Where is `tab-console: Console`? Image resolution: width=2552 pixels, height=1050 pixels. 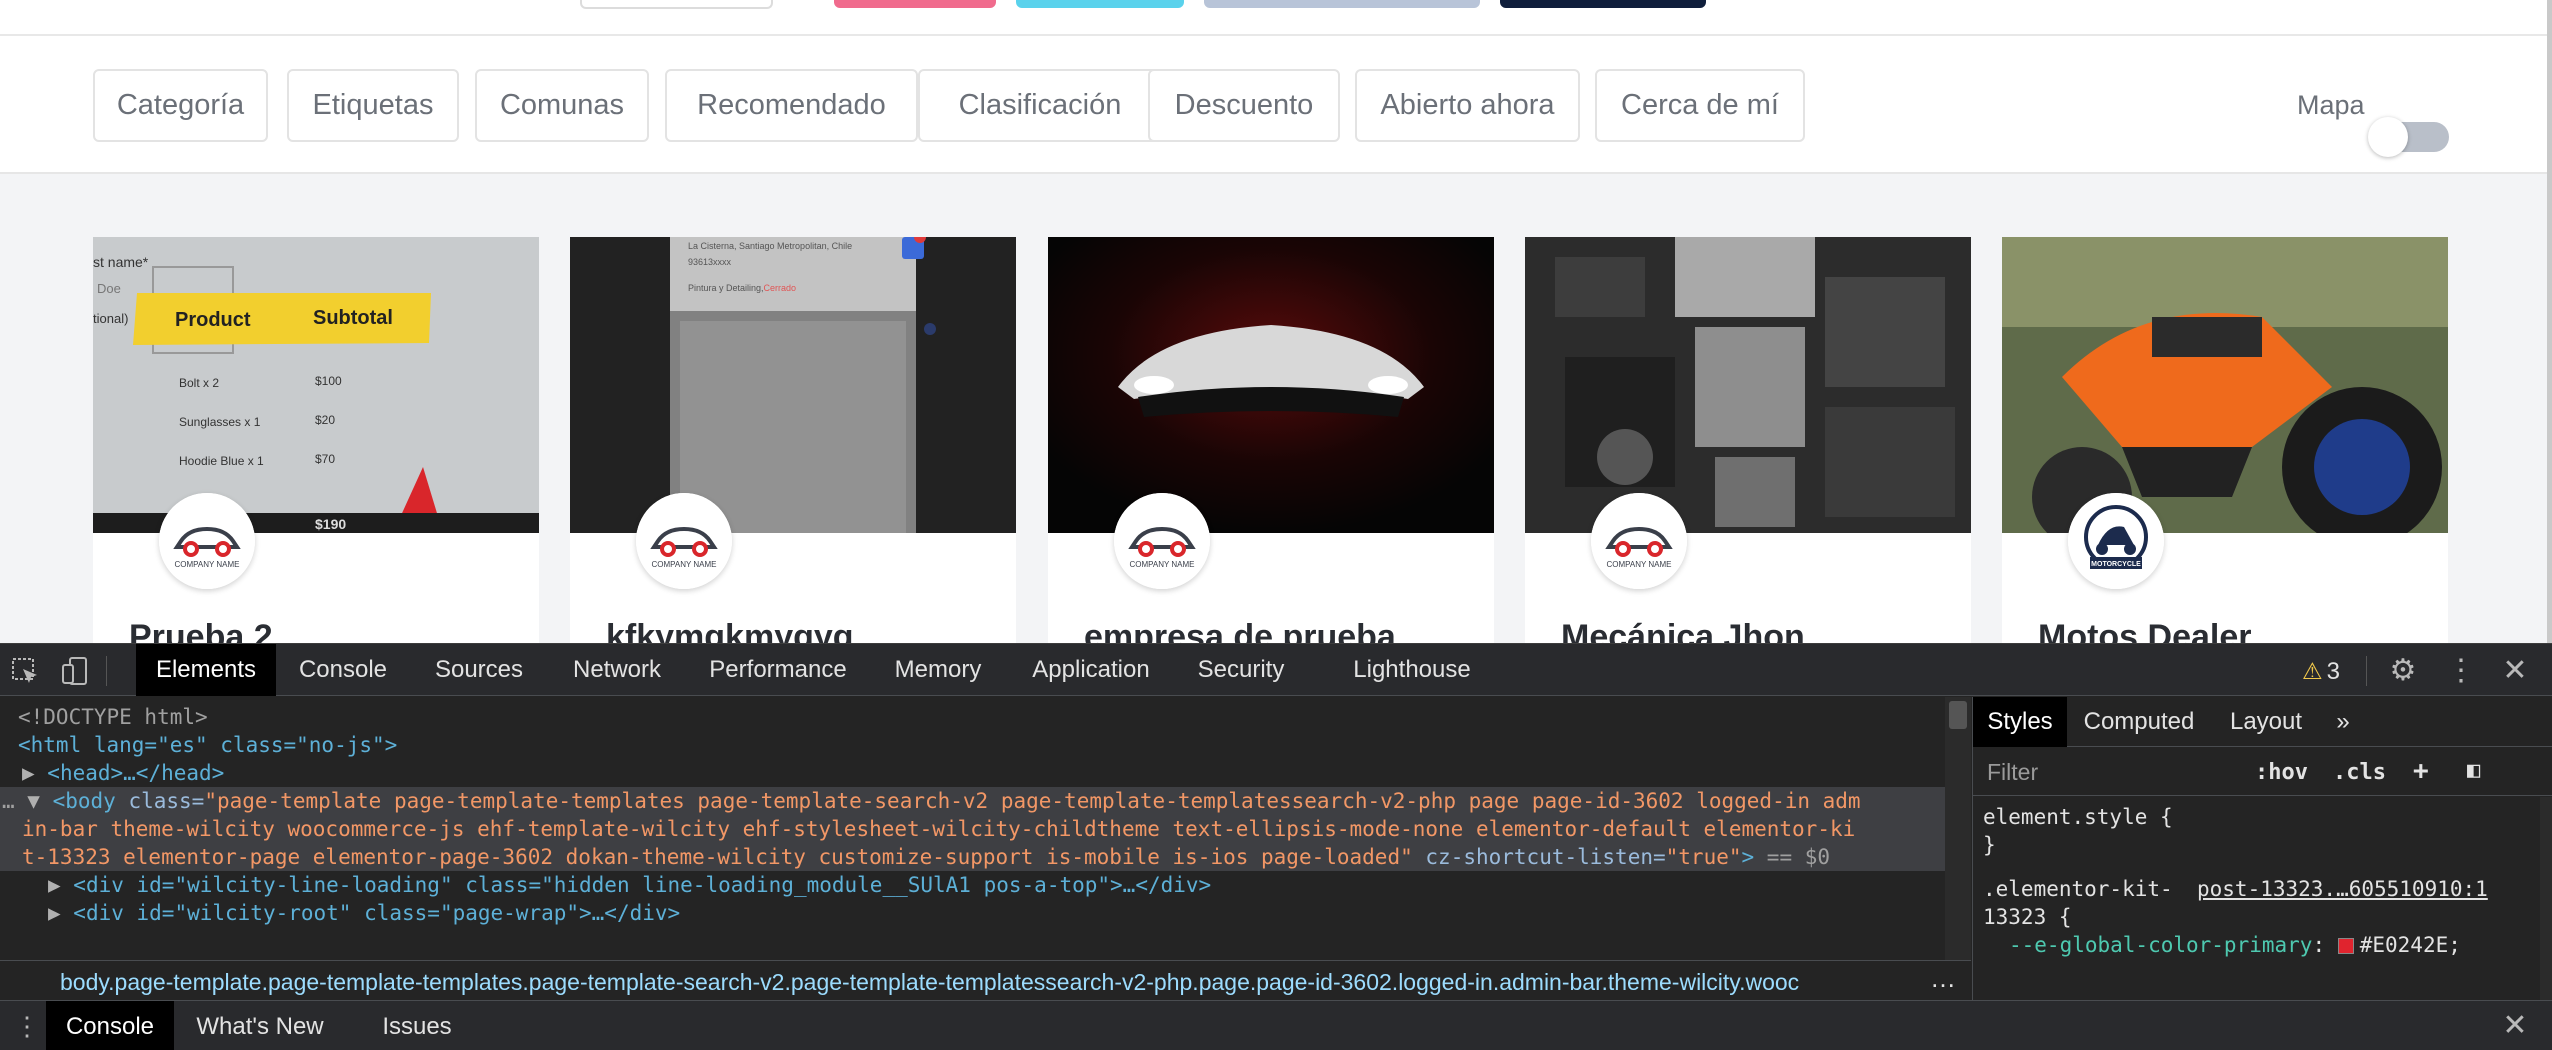
tab-console: Console is located at coordinates (343, 670).